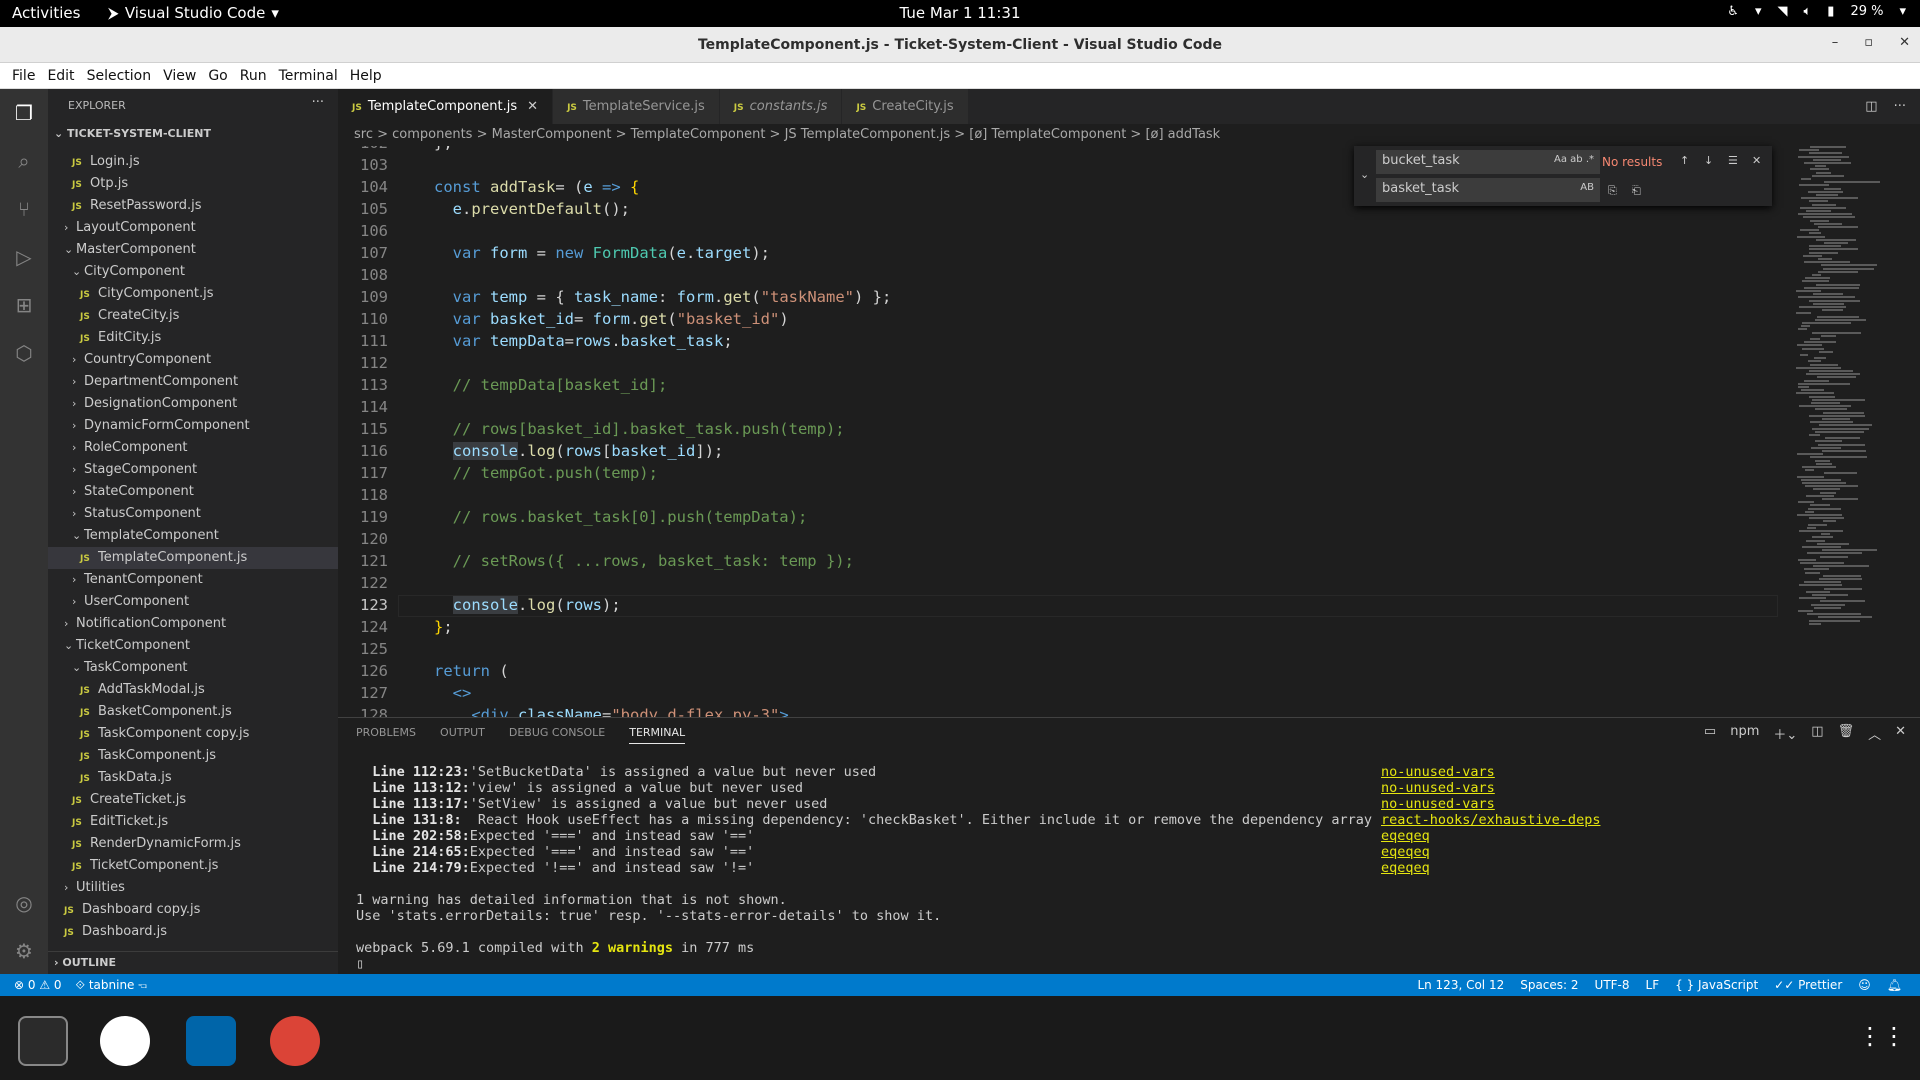  What do you see at coordinates (193, 250) in the screenshot?
I see `folder-item: ⌄ MasterComponent` at bounding box center [193, 250].